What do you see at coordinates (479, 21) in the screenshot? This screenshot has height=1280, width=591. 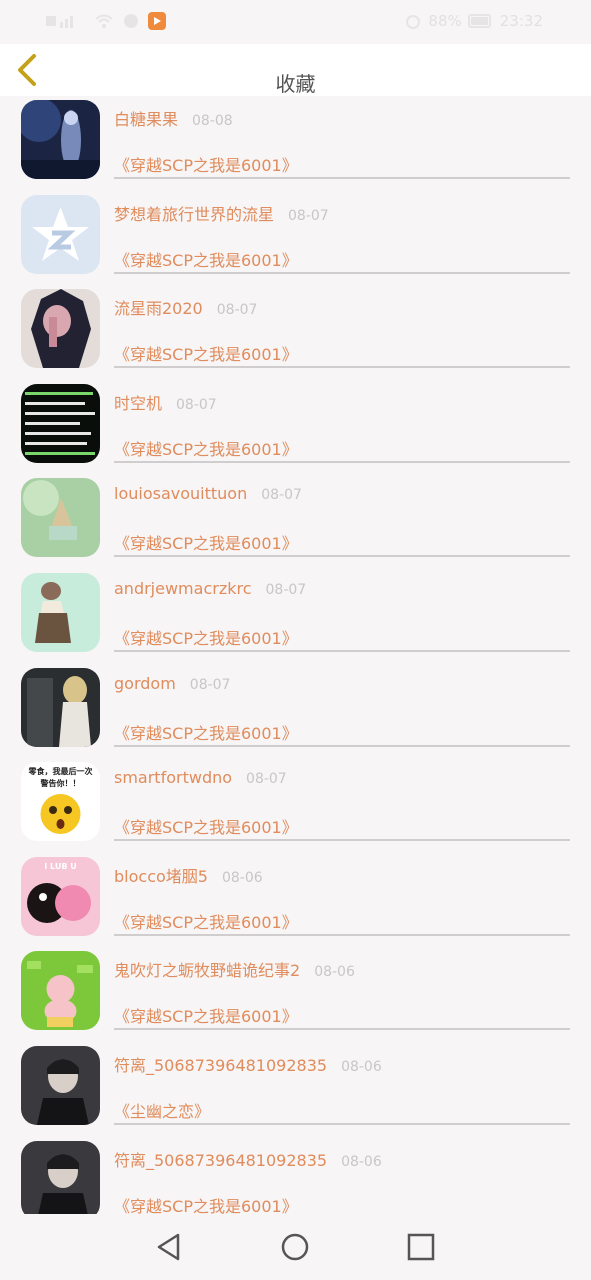 I see `battery-icon` at bounding box center [479, 21].